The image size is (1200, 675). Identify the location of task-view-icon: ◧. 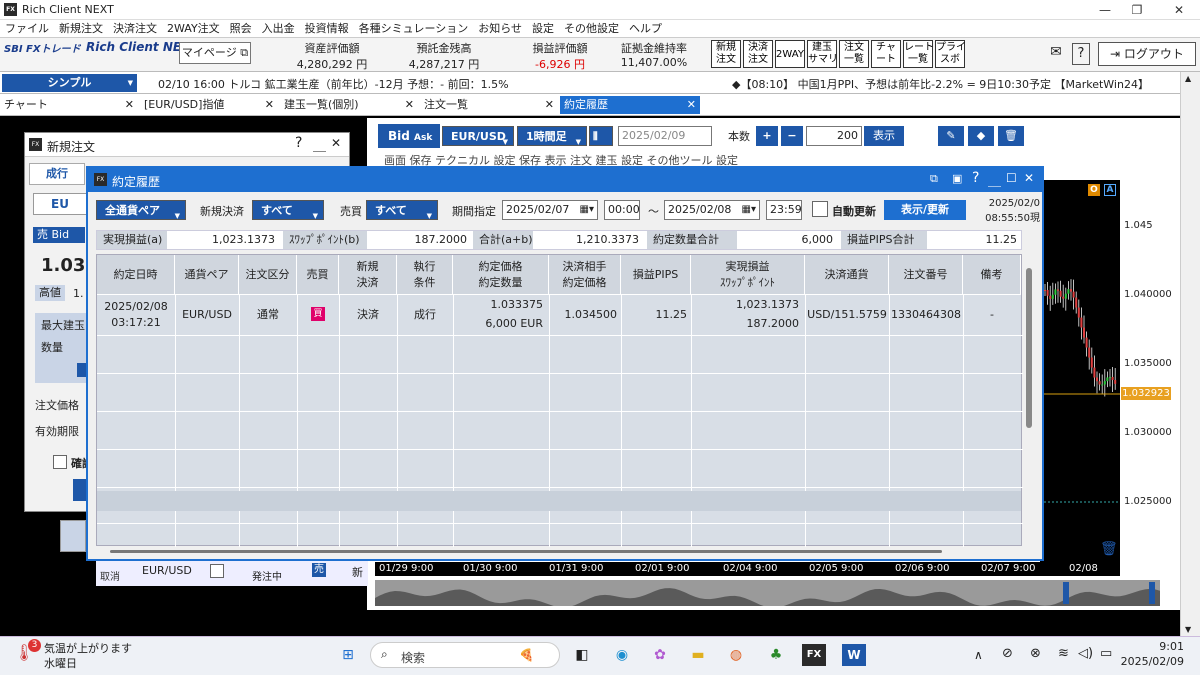
(582, 655).